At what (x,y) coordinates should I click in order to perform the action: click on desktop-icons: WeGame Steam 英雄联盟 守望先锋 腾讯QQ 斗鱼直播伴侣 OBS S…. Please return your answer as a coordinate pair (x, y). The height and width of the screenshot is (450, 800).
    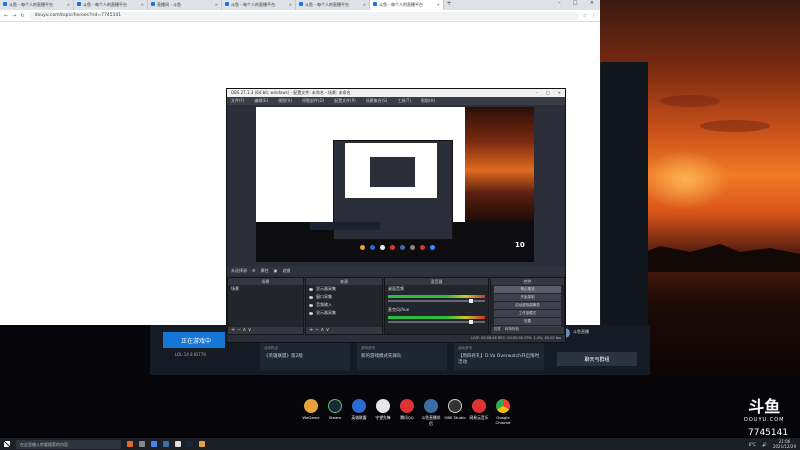
    Looking at the image, I should click on (407, 413).